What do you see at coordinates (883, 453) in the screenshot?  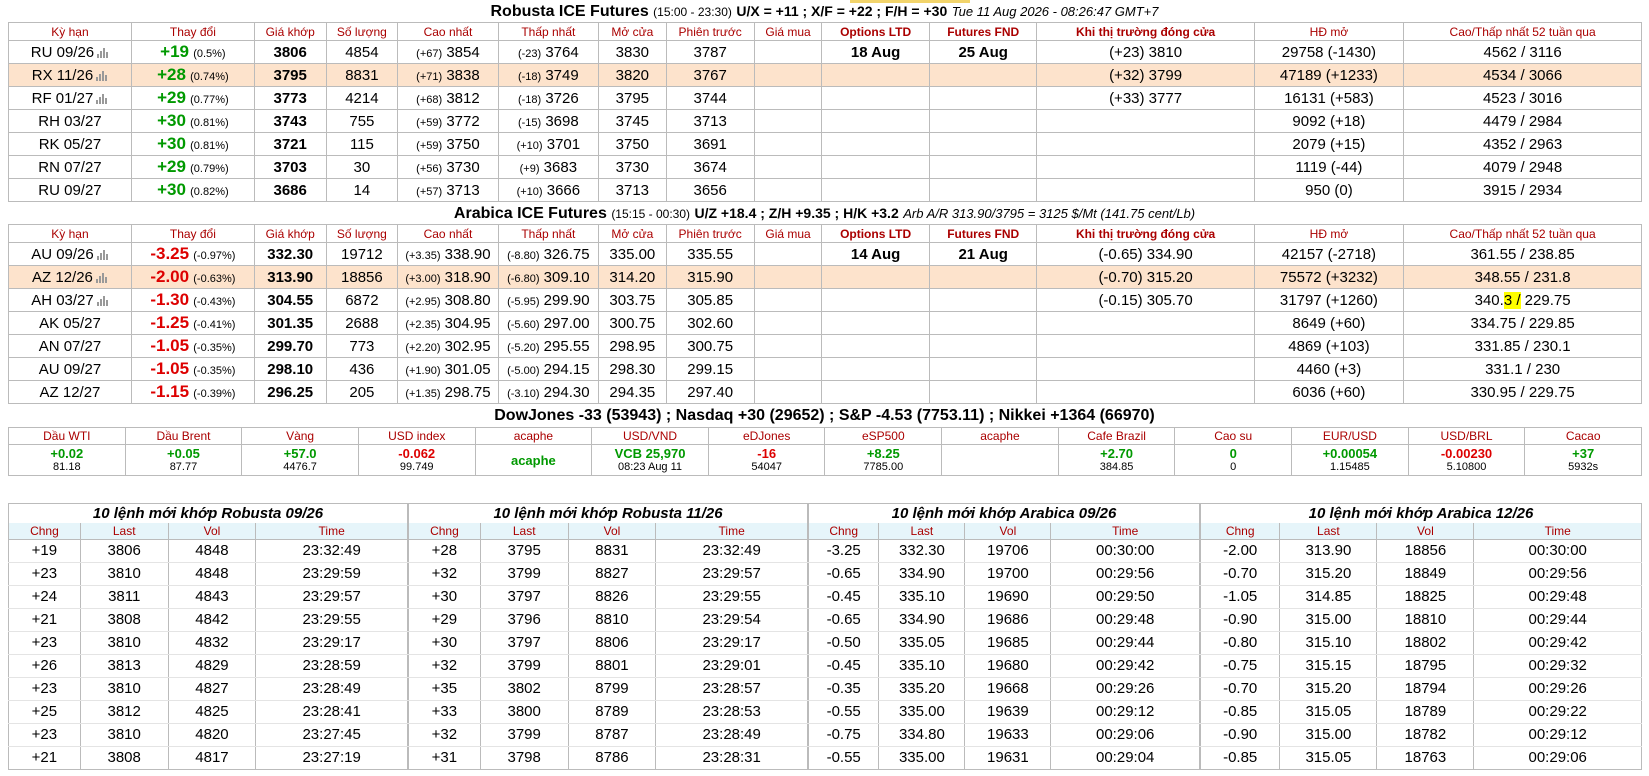 I see `market-change: +8.25` at bounding box center [883, 453].